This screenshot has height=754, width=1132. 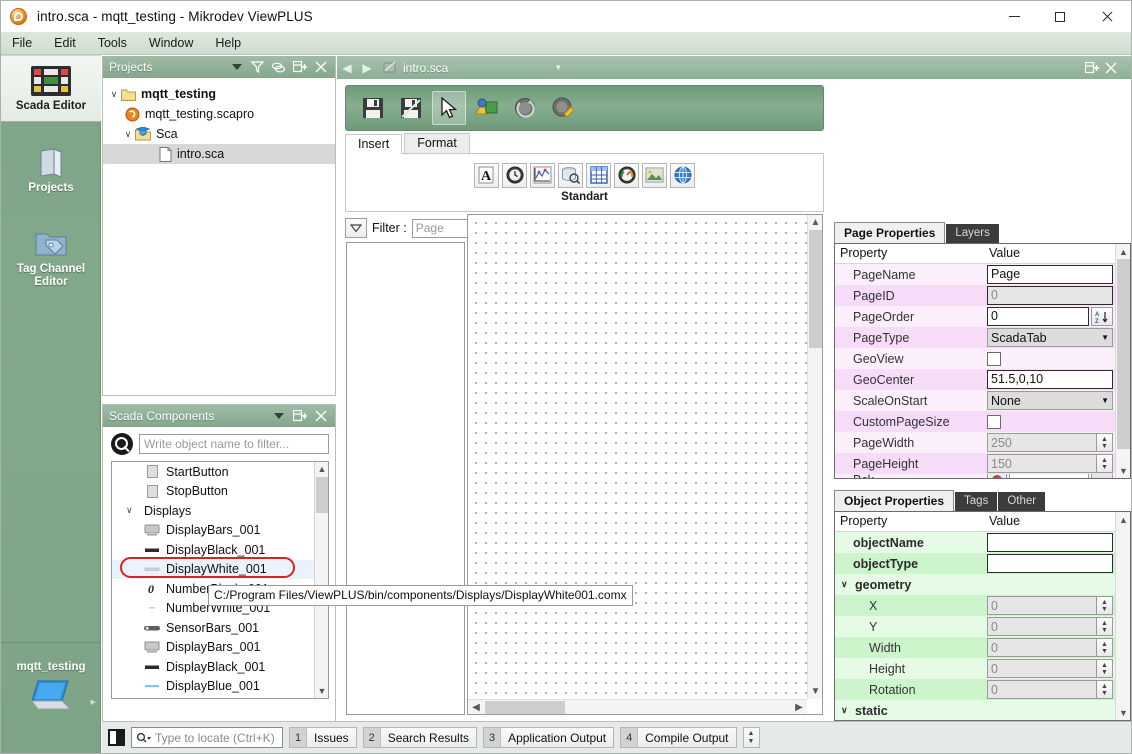 What do you see at coordinates (1014, 16) in the screenshot?
I see `minimize-button` at bounding box center [1014, 16].